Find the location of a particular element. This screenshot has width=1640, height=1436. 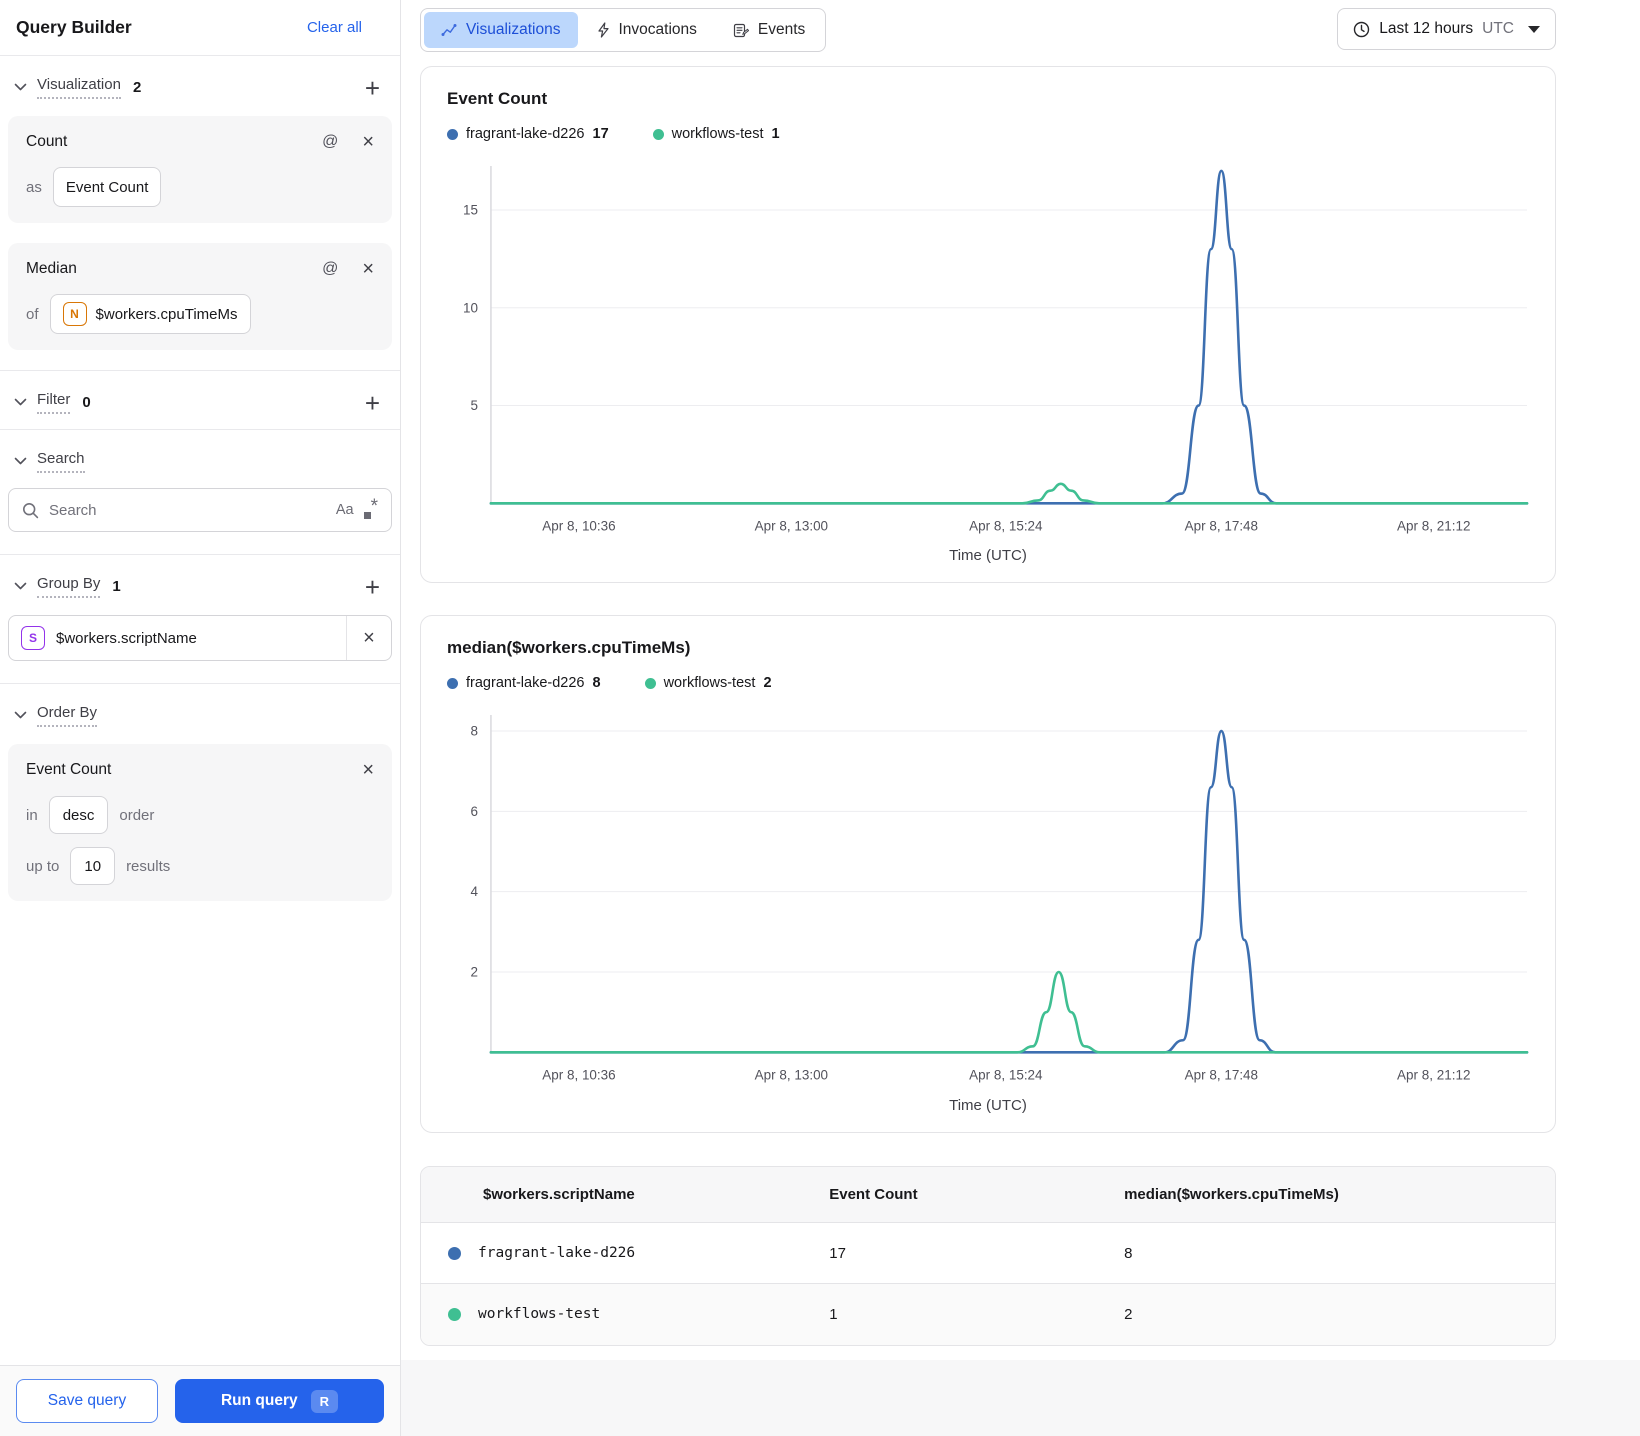

limit-chip: 10 is located at coordinates (93, 866).